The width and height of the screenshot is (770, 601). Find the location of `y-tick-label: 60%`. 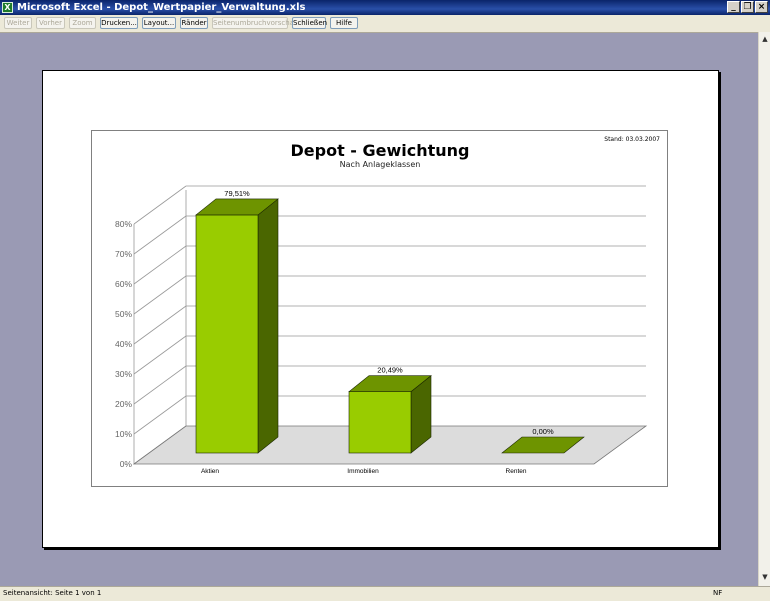

y-tick-label: 60% is located at coordinates (123, 284).